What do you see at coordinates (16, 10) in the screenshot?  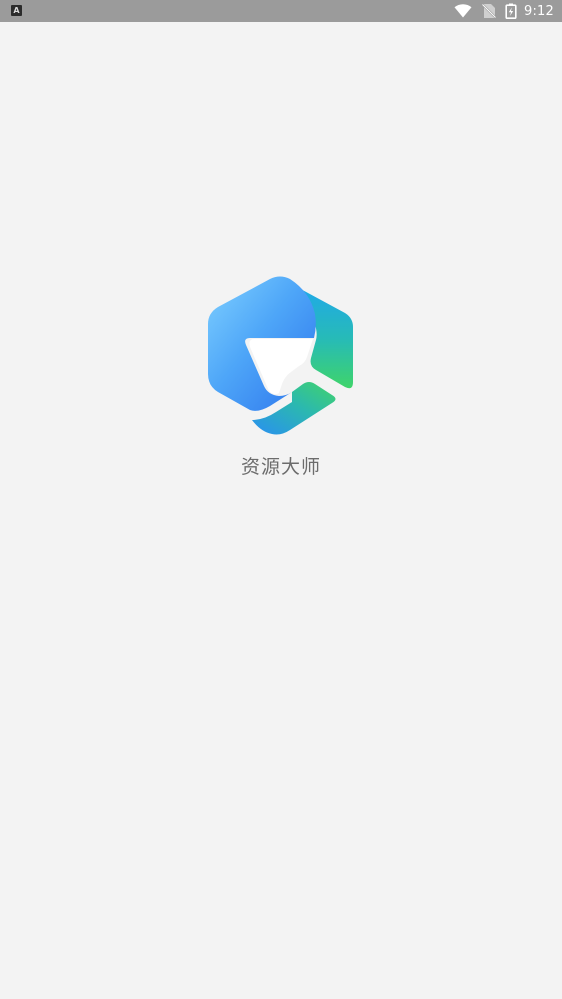 I see `notification-icon: A` at bounding box center [16, 10].